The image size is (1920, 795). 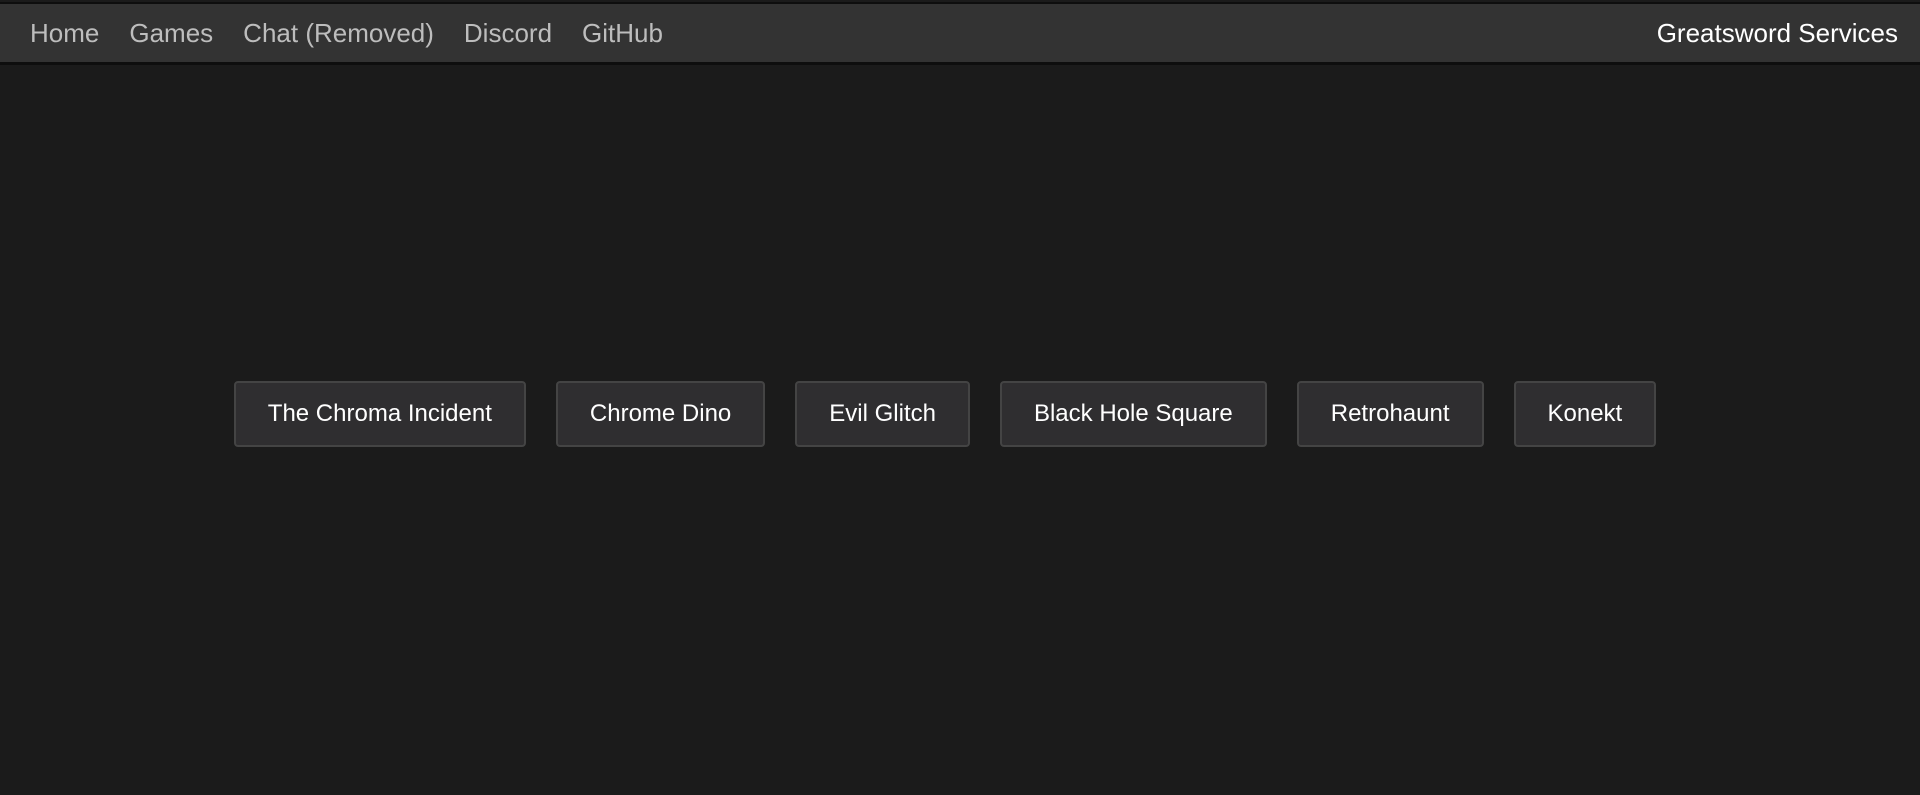 What do you see at coordinates (171, 33) in the screenshot?
I see `nav-link-games: Games` at bounding box center [171, 33].